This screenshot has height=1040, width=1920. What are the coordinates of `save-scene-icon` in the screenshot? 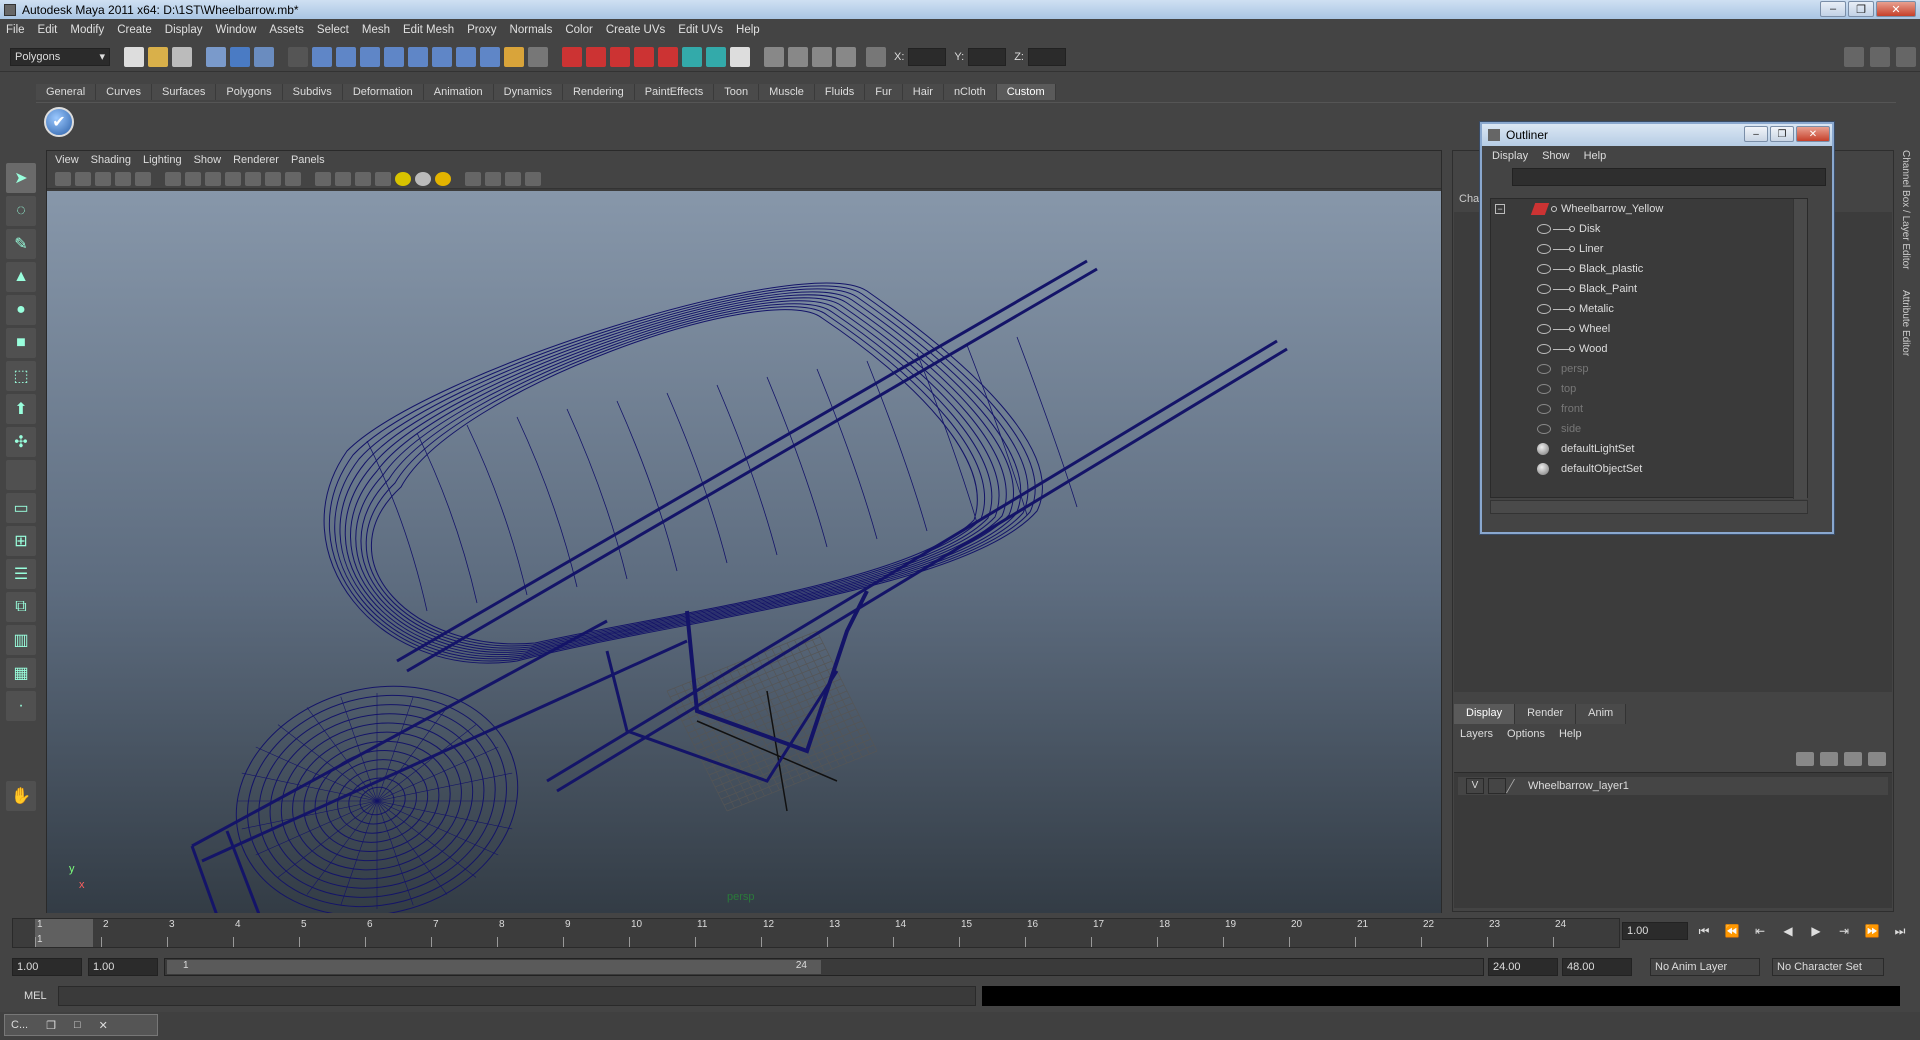 It's located at (182, 56).